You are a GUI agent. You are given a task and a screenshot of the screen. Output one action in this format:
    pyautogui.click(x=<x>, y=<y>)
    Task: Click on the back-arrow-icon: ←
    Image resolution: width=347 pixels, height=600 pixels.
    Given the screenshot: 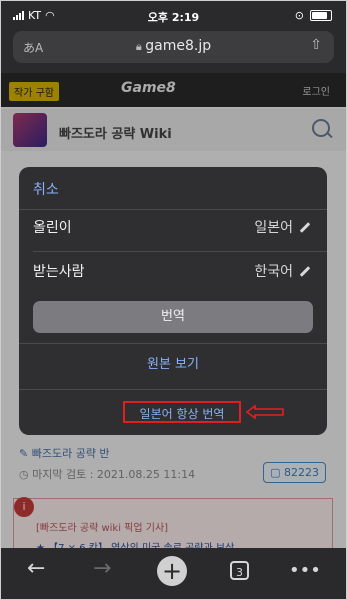 What is the action you would take?
    pyautogui.click(x=36, y=569)
    